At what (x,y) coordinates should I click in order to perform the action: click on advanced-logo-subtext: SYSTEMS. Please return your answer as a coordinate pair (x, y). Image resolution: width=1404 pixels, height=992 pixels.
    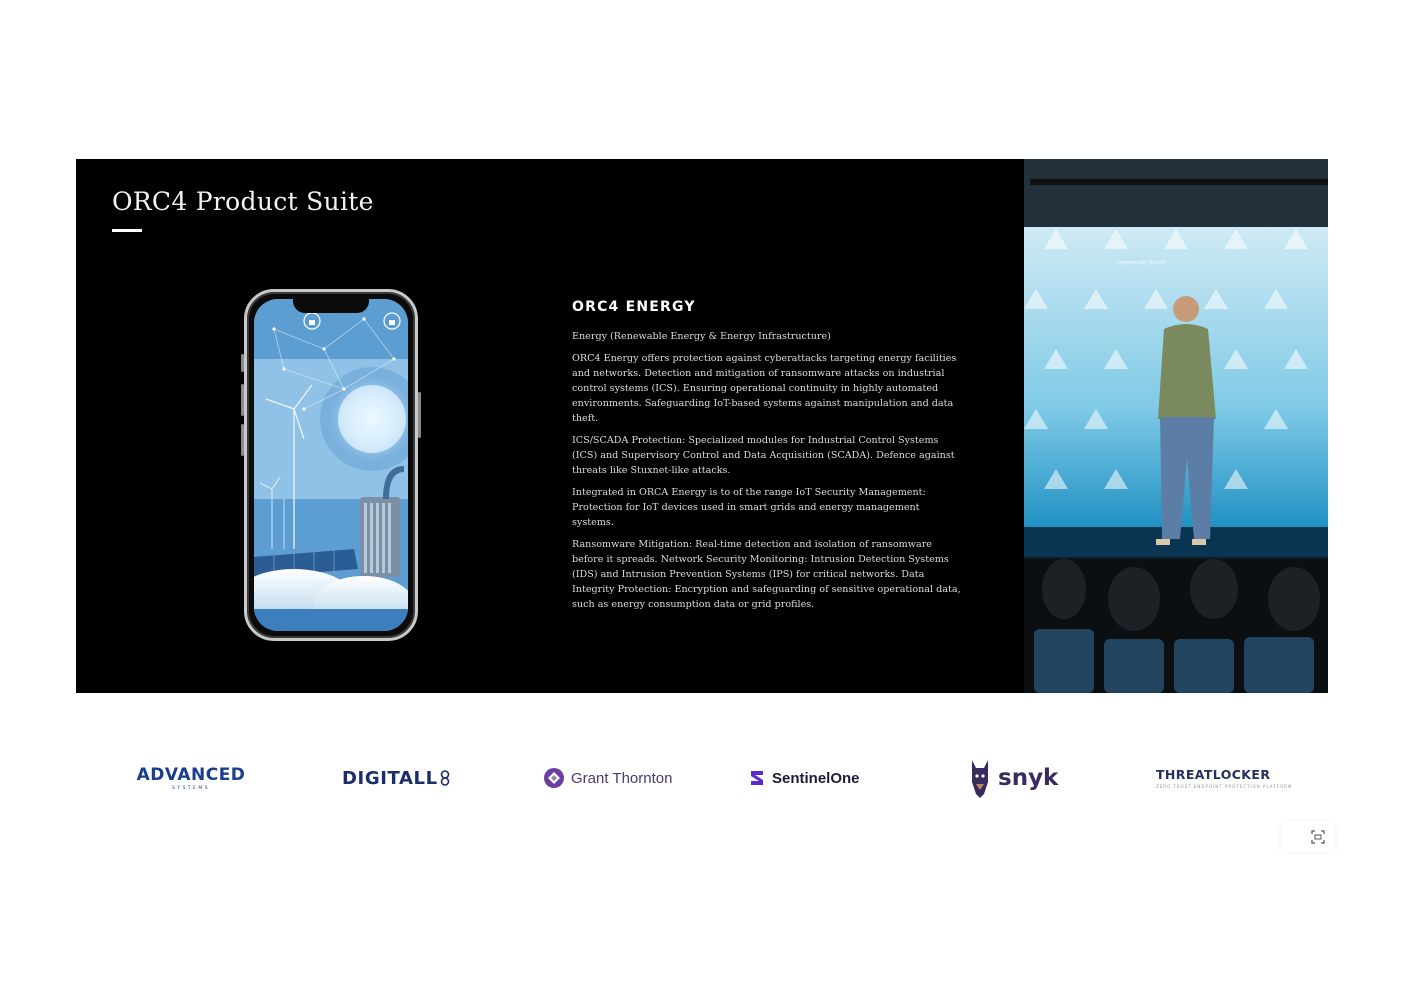
    Looking at the image, I should click on (191, 788).